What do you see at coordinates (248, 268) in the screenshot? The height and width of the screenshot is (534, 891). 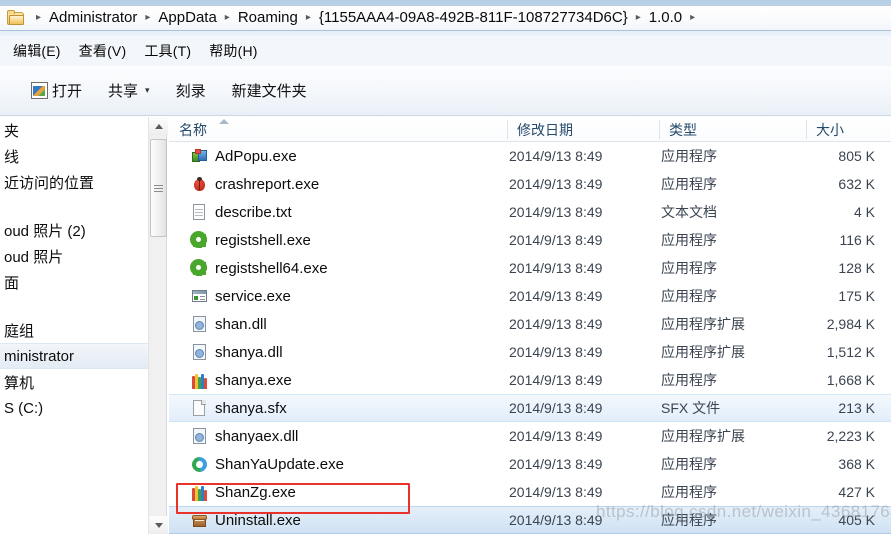 I see `file-name-cell: registshell64.exe` at bounding box center [248, 268].